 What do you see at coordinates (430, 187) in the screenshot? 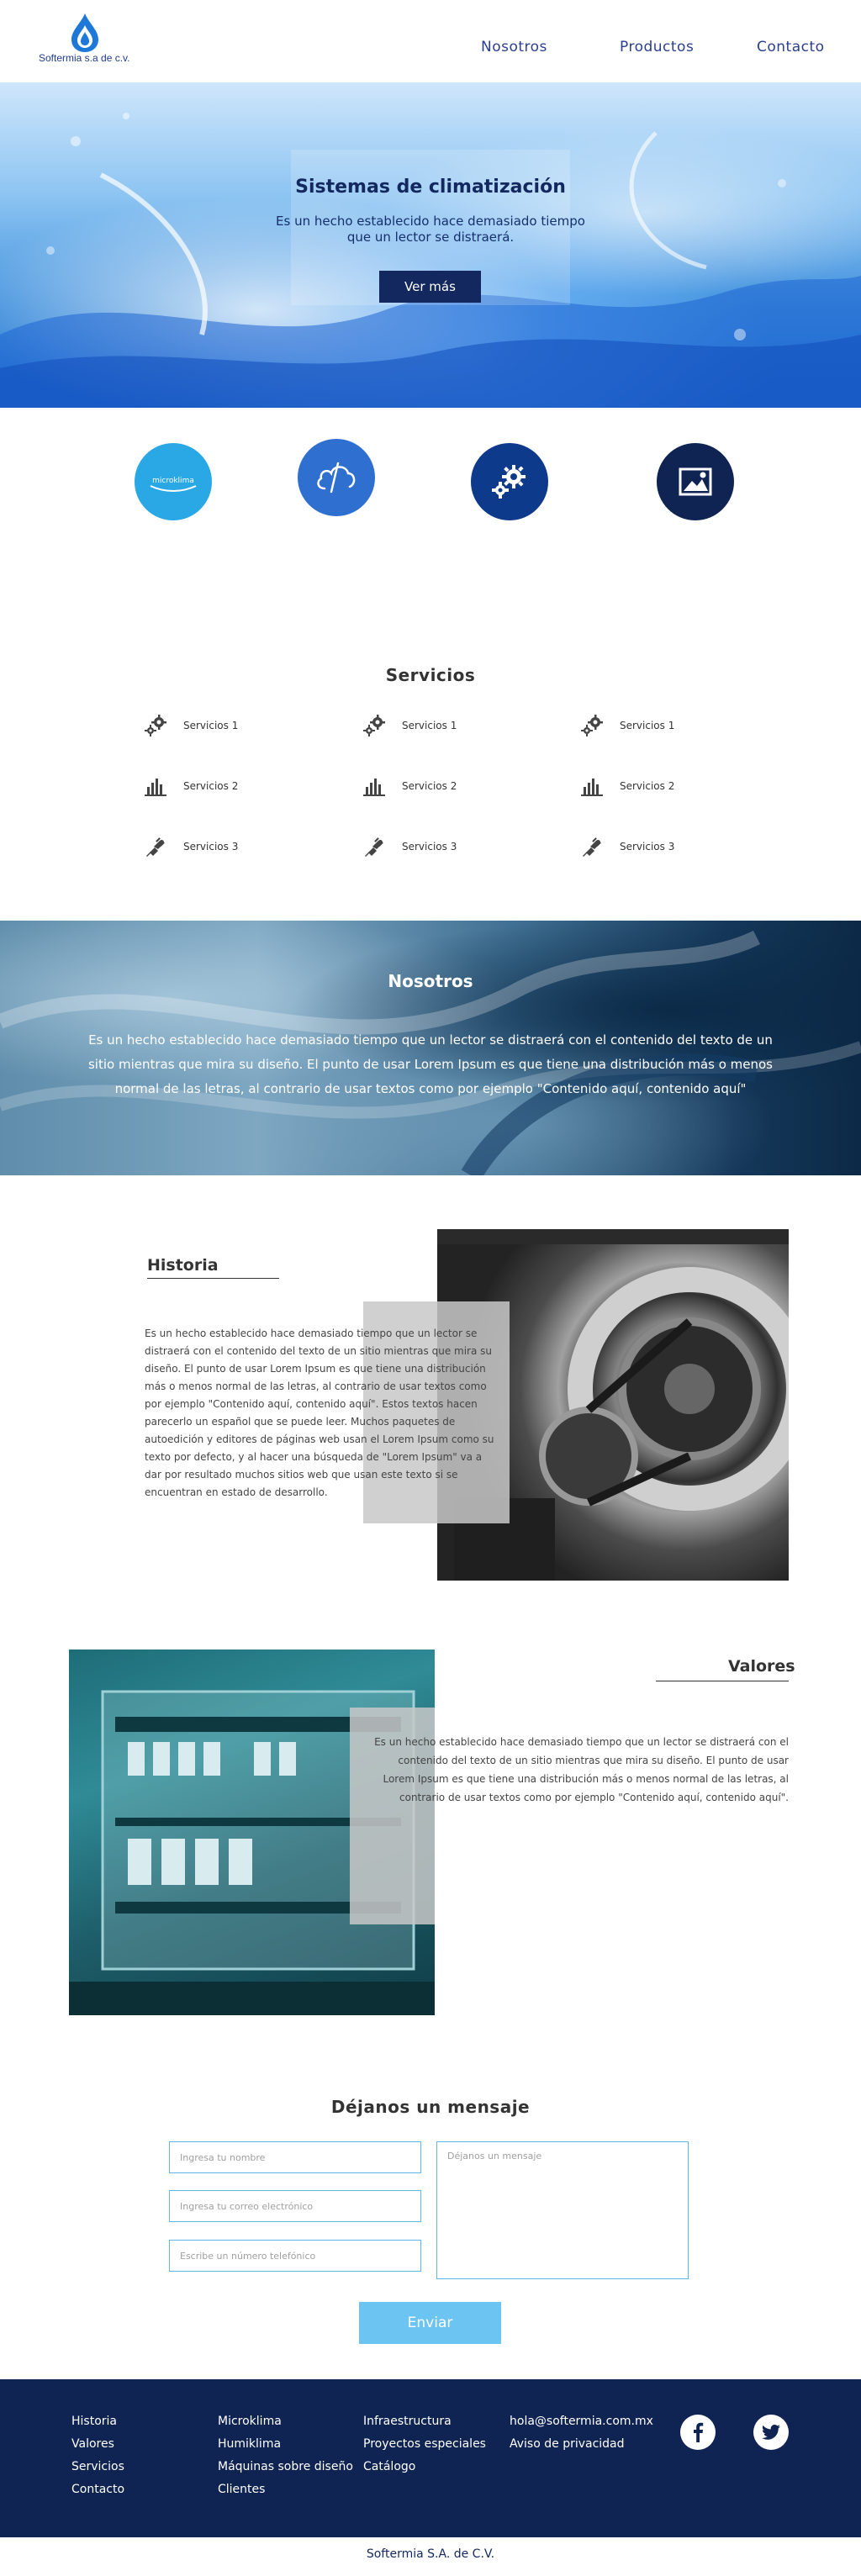
I see `hero-title: Sistemas de climatización` at bounding box center [430, 187].